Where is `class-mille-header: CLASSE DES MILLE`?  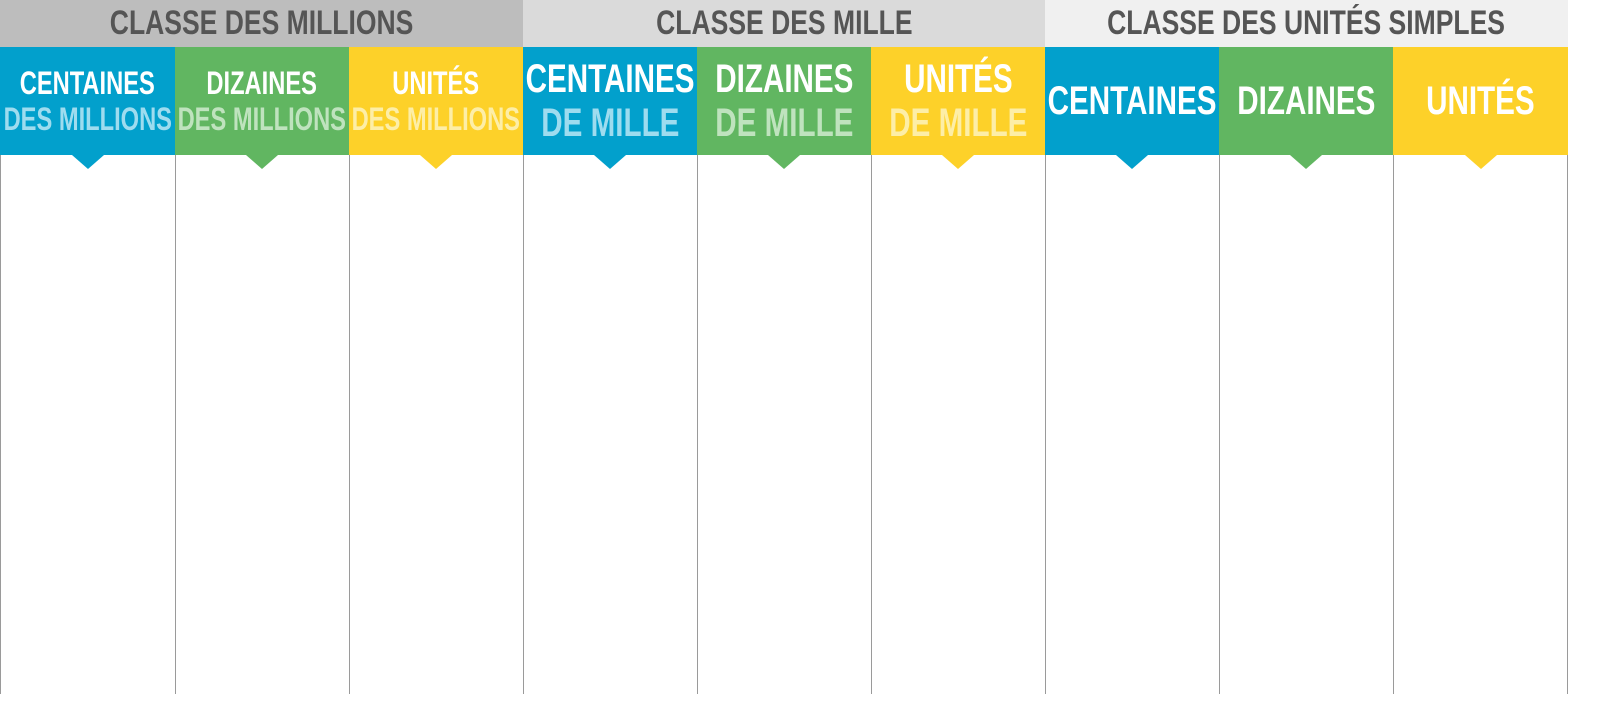 class-mille-header: CLASSE DES MILLE is located at coordinates (784, 23).